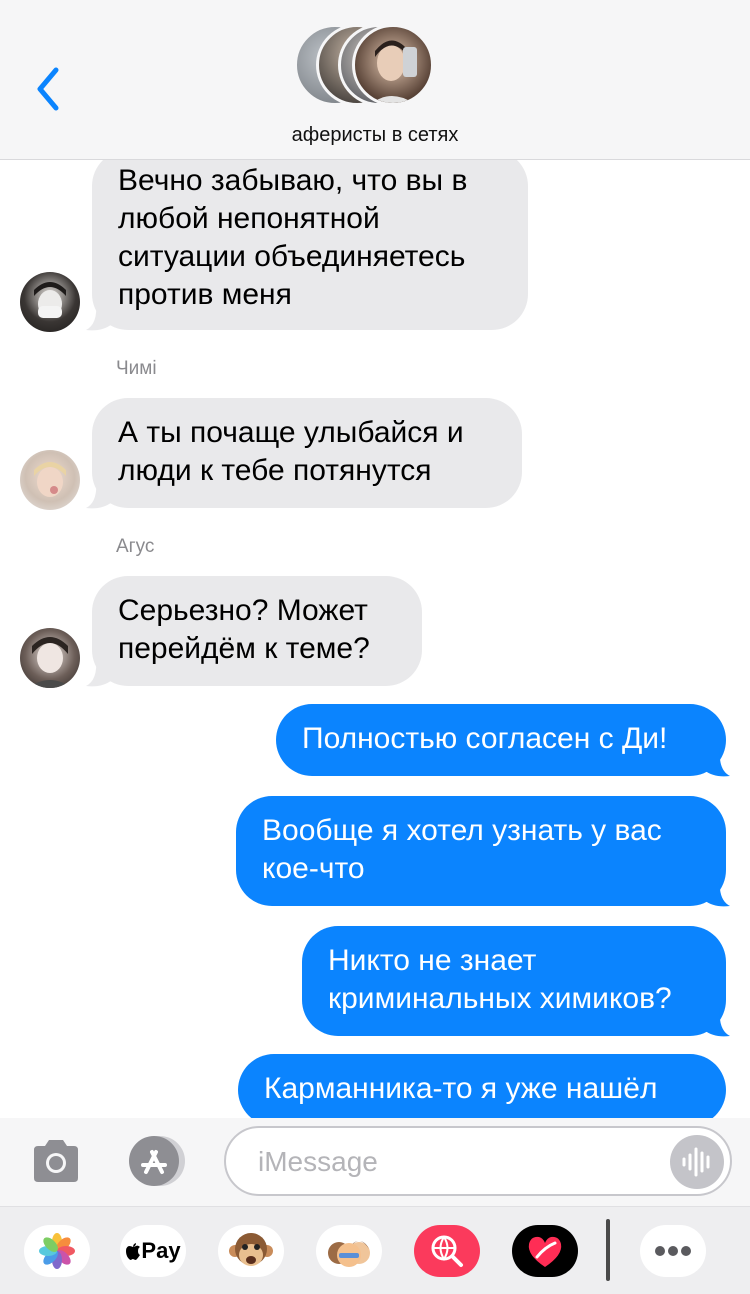 The height and width of the screenshot is (1294, 750). What do you see at coordinates (447, 1251) in the screenshot?
I see `globe-search-icon` at bounding box center [447, 1251].